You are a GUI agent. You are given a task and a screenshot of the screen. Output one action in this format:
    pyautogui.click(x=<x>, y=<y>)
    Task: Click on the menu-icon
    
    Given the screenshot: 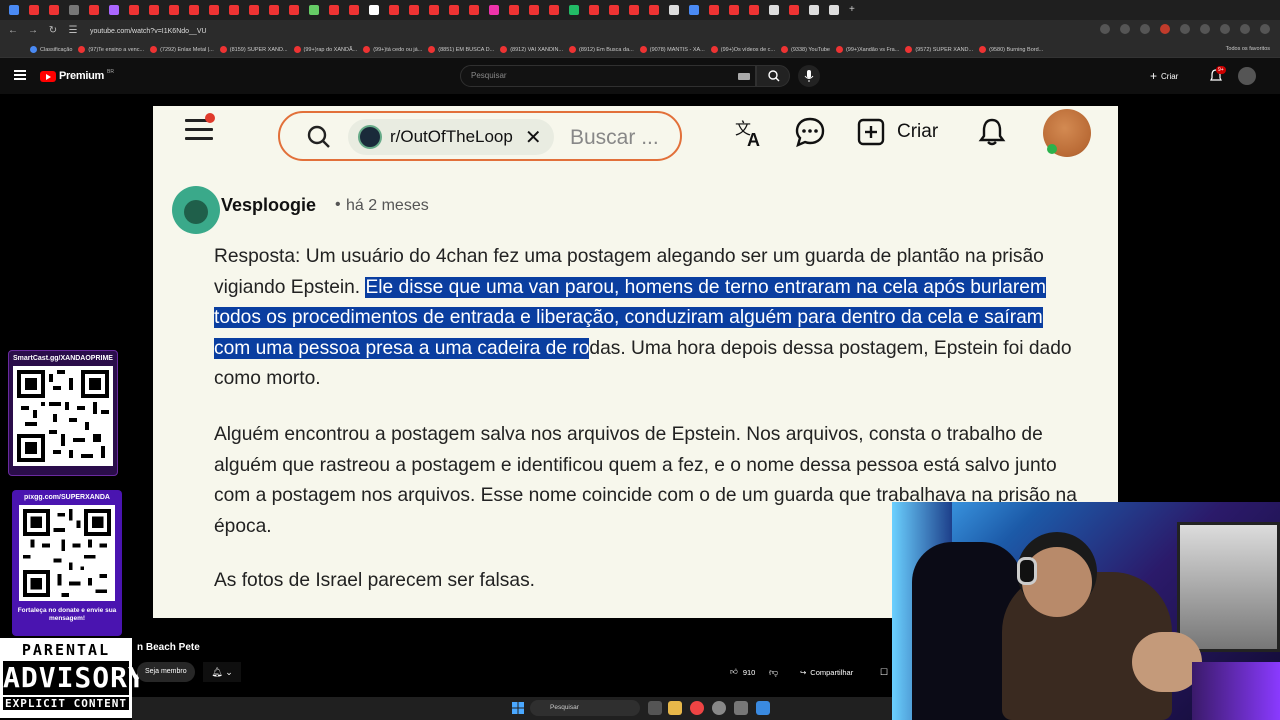 What is the action you would take?
    pyautogui.click(x=1265, y=29)
    